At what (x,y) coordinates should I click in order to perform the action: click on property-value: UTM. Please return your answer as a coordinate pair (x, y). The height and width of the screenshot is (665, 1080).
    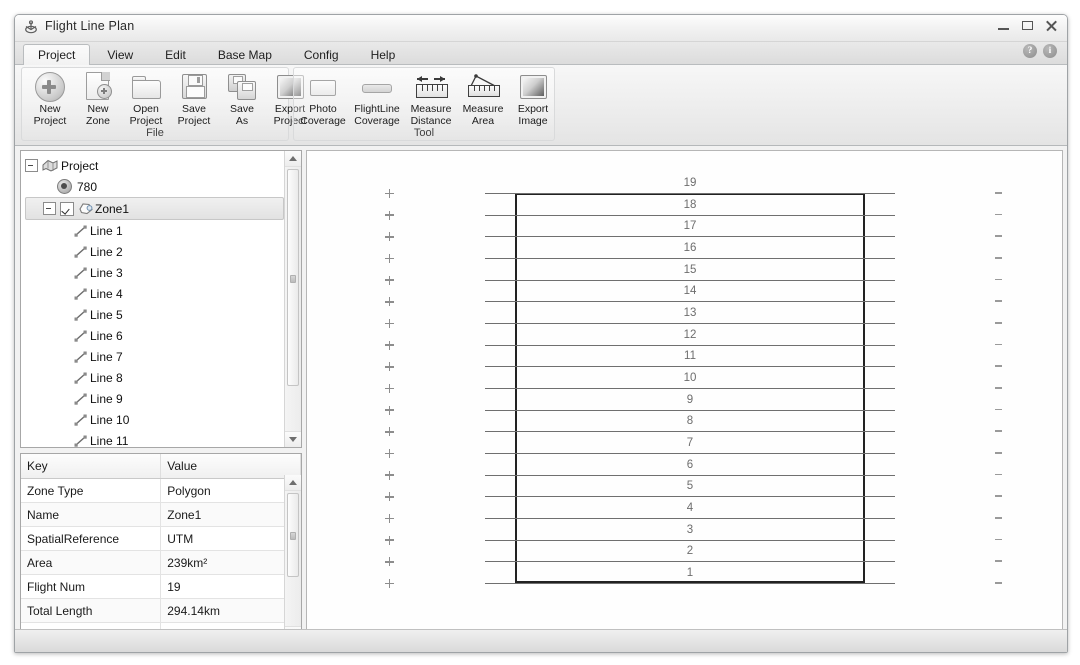
    Looking at the image, I should click on (230, 538).